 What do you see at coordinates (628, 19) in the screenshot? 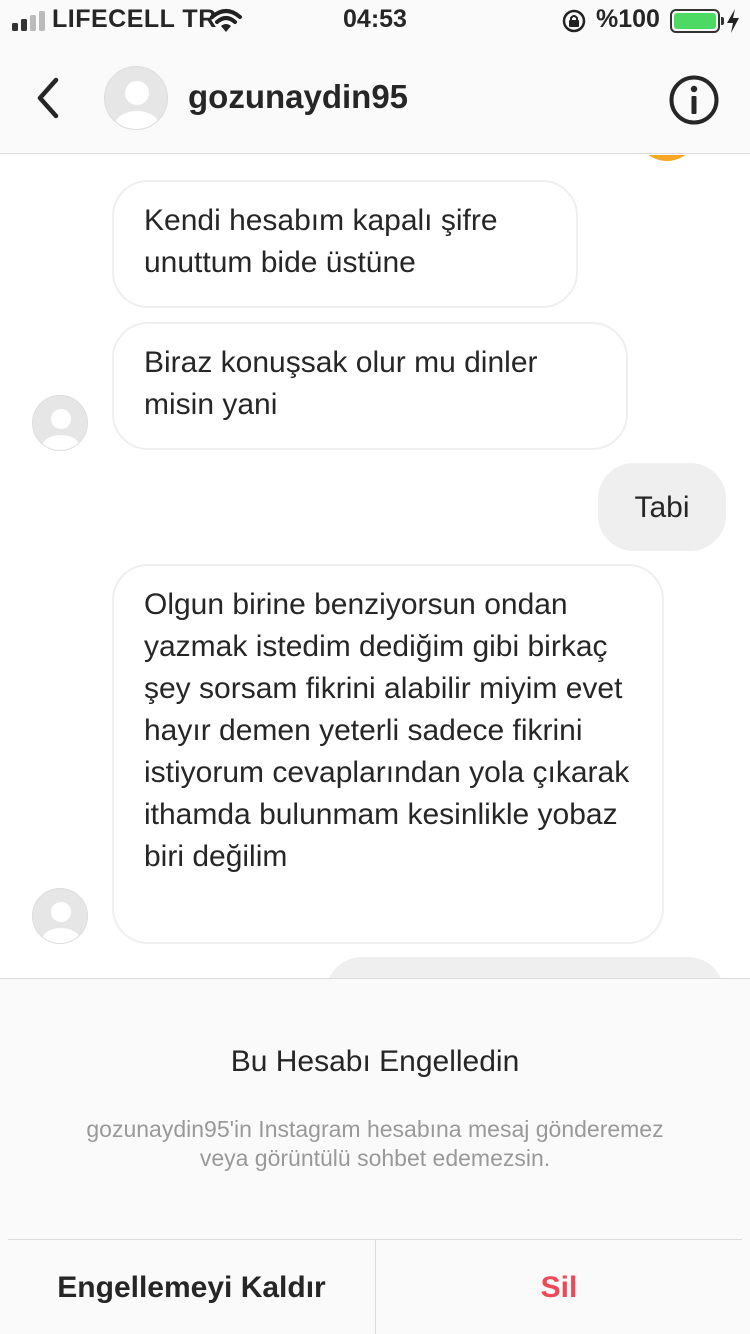
I see `battery-percentage: %100` at bounding box center [628, 19].